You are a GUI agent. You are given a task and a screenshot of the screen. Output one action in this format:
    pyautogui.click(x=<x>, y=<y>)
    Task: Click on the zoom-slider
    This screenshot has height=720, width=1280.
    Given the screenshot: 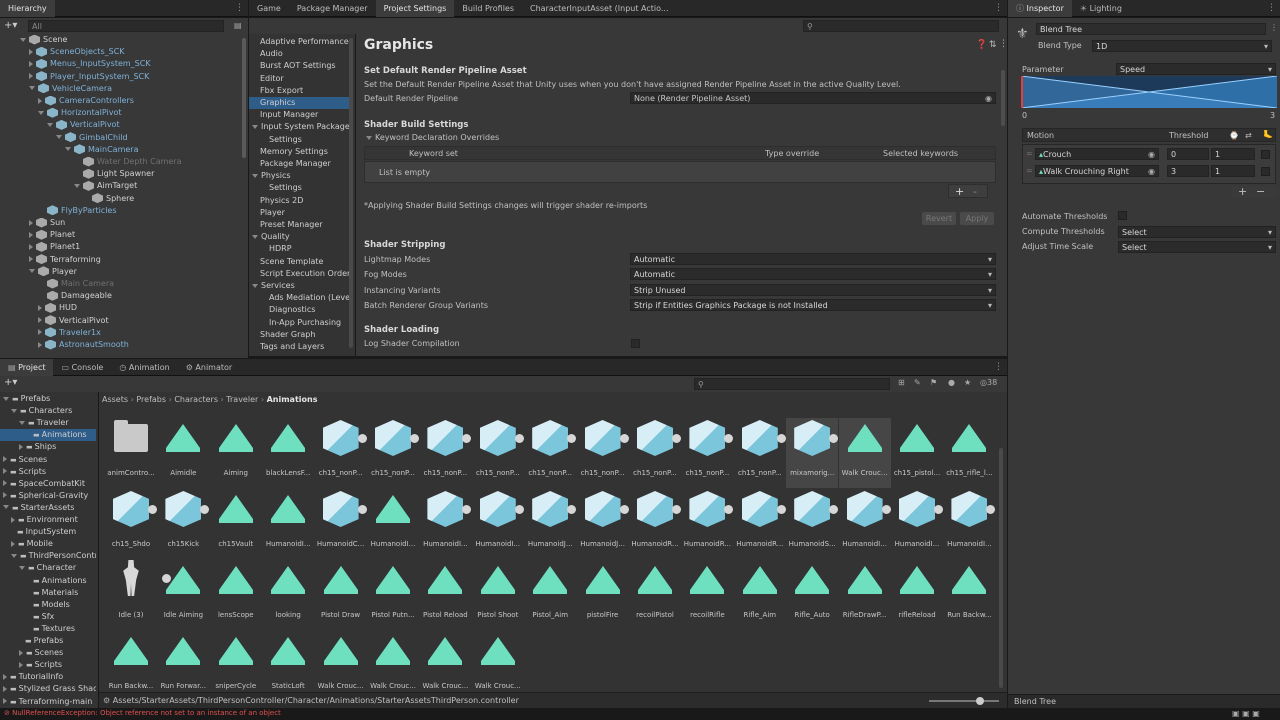 What is the action you would take?
    pyautogui.click(x=964, y=701)
    